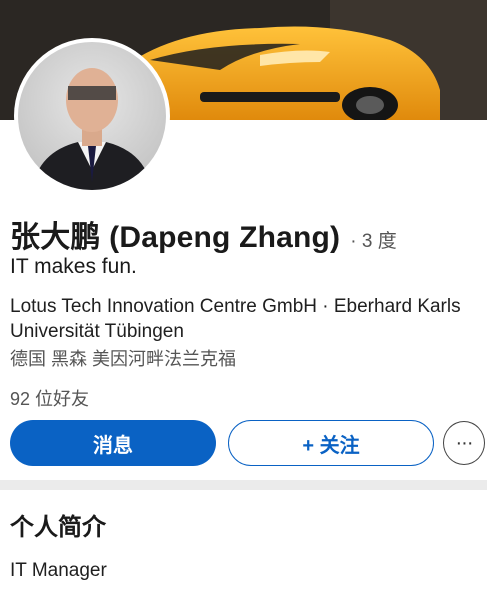 The width and height of the screenshot is (487, 607). What do you see at coordinates (175, 237) in the screenshot?
I see `profile-name: 张大鹏 (Dapeng Zhang)` at bounding box center [175, 237].